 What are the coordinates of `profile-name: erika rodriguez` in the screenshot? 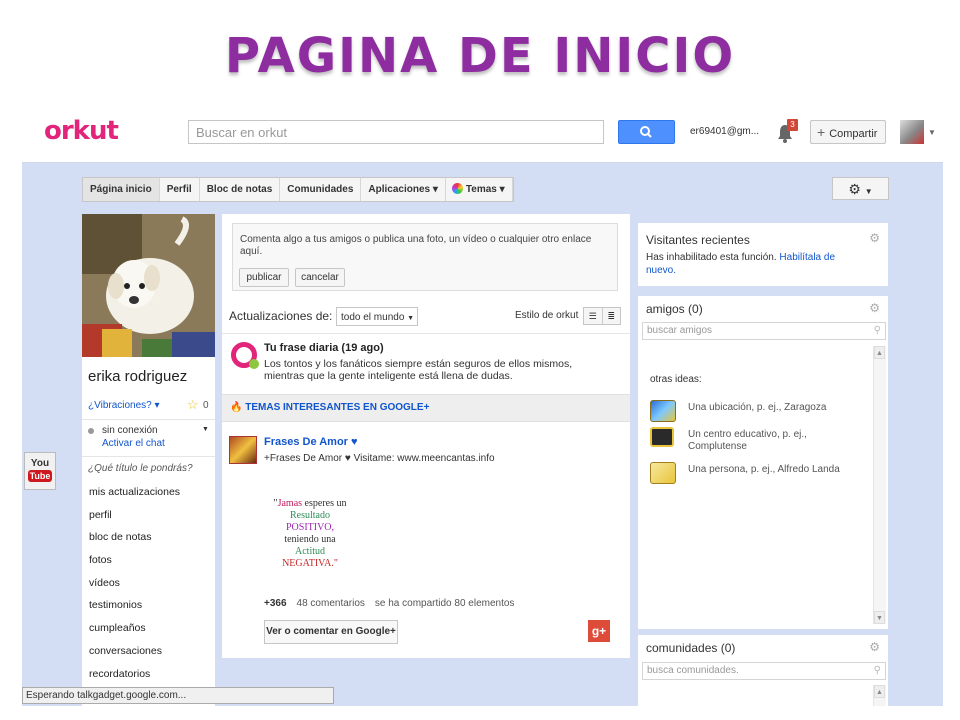 It's located at (137, 376).